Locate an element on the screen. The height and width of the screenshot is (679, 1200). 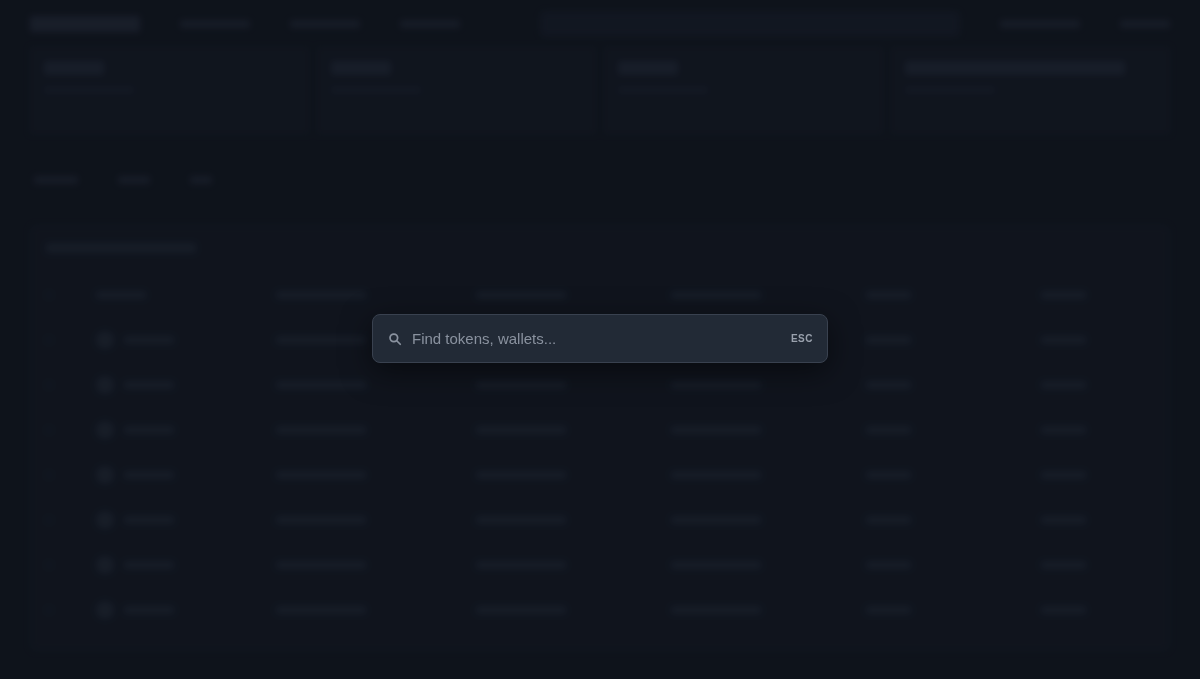
search-icon is located at coordinates (395, 338).